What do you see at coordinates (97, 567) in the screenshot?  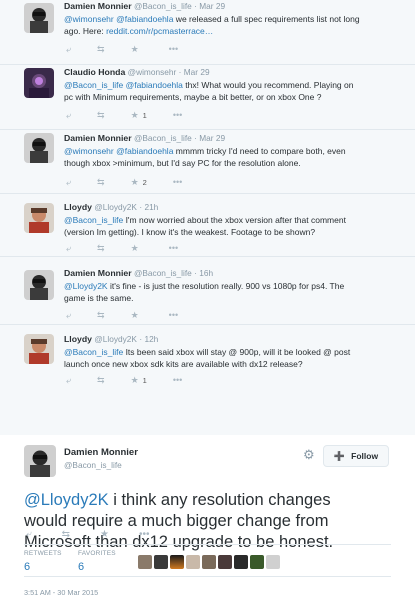 I see `favorites-count: 6` at bounding box center [97, 567].